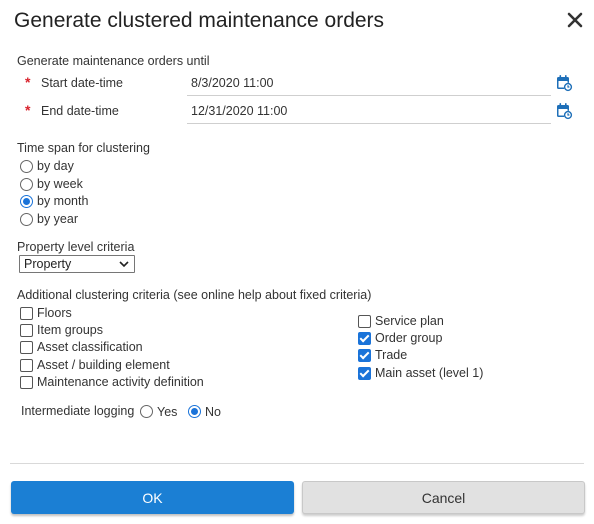  Describe the element at coordinates (124, 264) in the screenshot. I see `chevron-down-icon` at that location.